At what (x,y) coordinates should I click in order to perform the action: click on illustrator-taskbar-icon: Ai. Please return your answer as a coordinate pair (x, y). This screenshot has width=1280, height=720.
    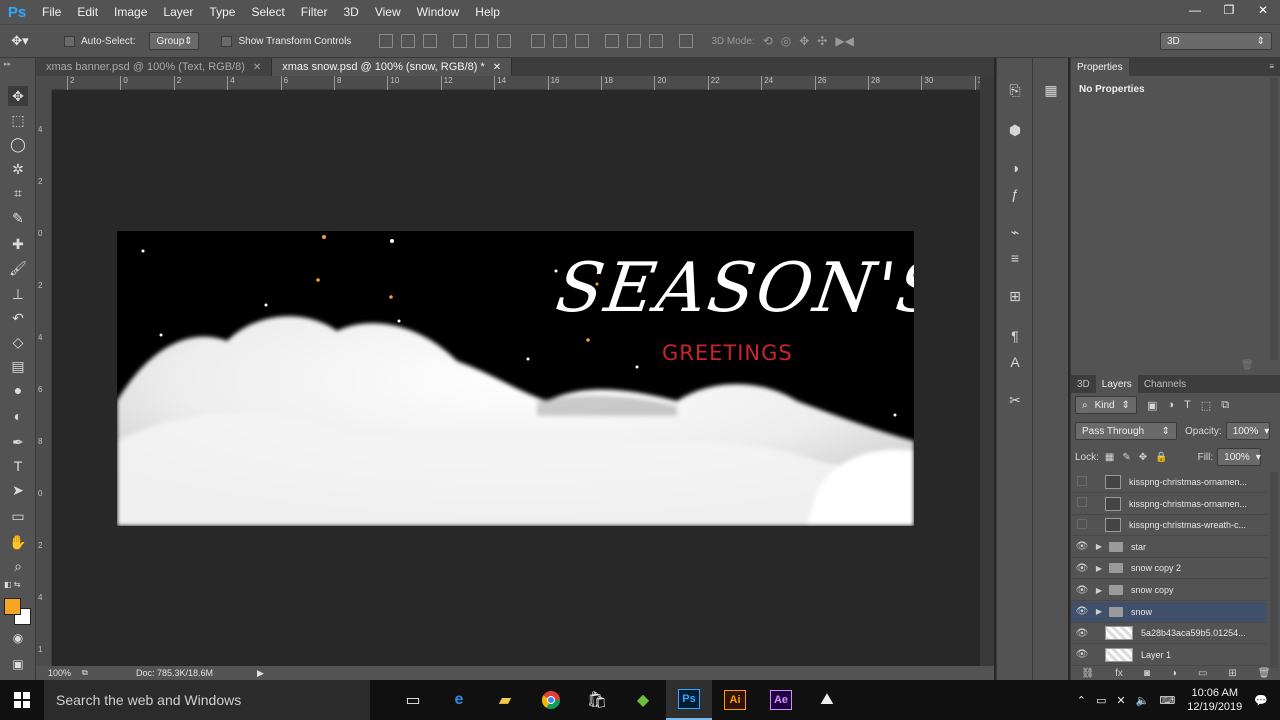
    Looking at the image, I should click on (735, 700).